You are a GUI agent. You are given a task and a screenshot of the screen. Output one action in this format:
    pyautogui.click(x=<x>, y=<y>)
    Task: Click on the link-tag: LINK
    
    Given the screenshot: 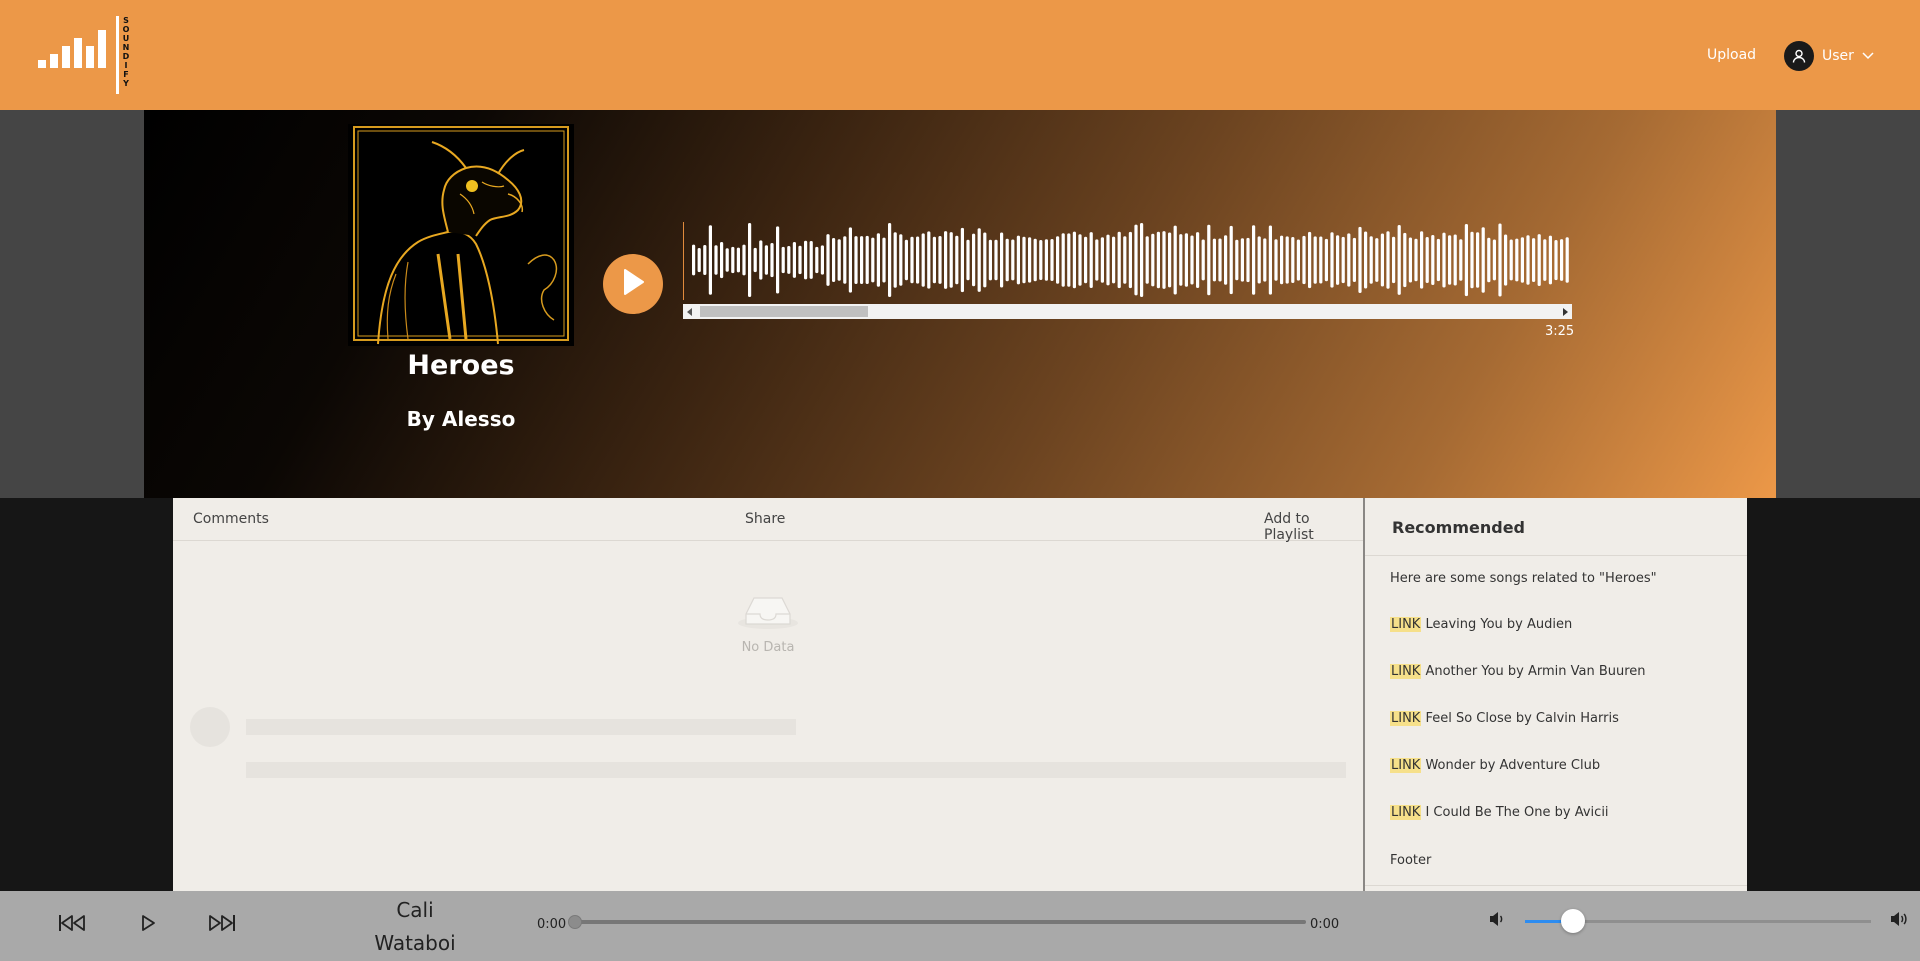 What is the action you would take?
    pyautogui.click(x=1406, y=624)
    